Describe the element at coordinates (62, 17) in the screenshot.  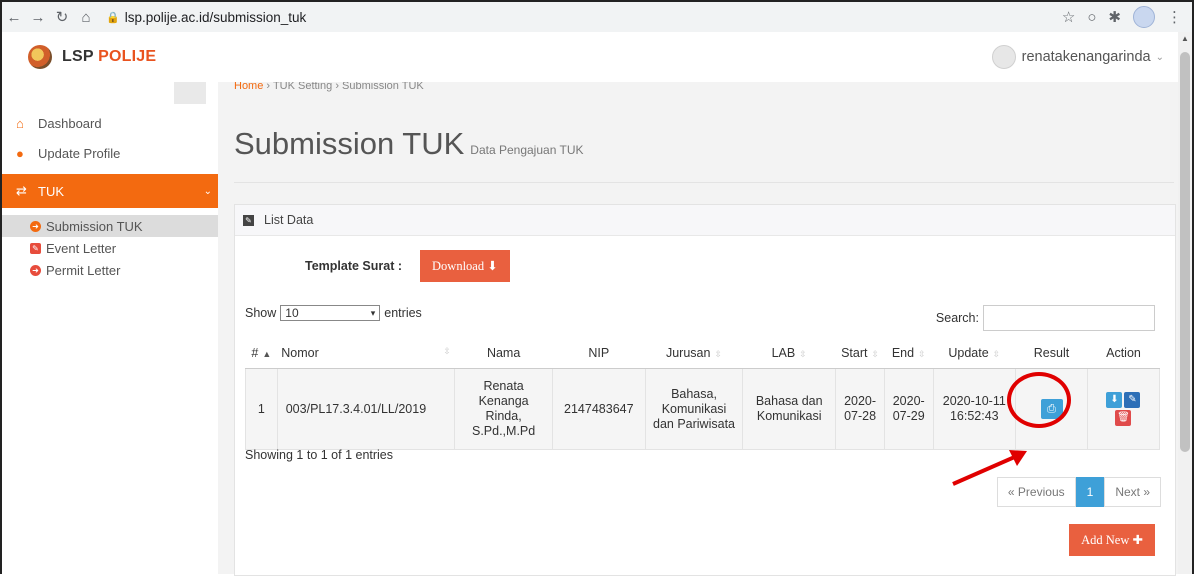
I see `reload-icon: ↻` at that location.